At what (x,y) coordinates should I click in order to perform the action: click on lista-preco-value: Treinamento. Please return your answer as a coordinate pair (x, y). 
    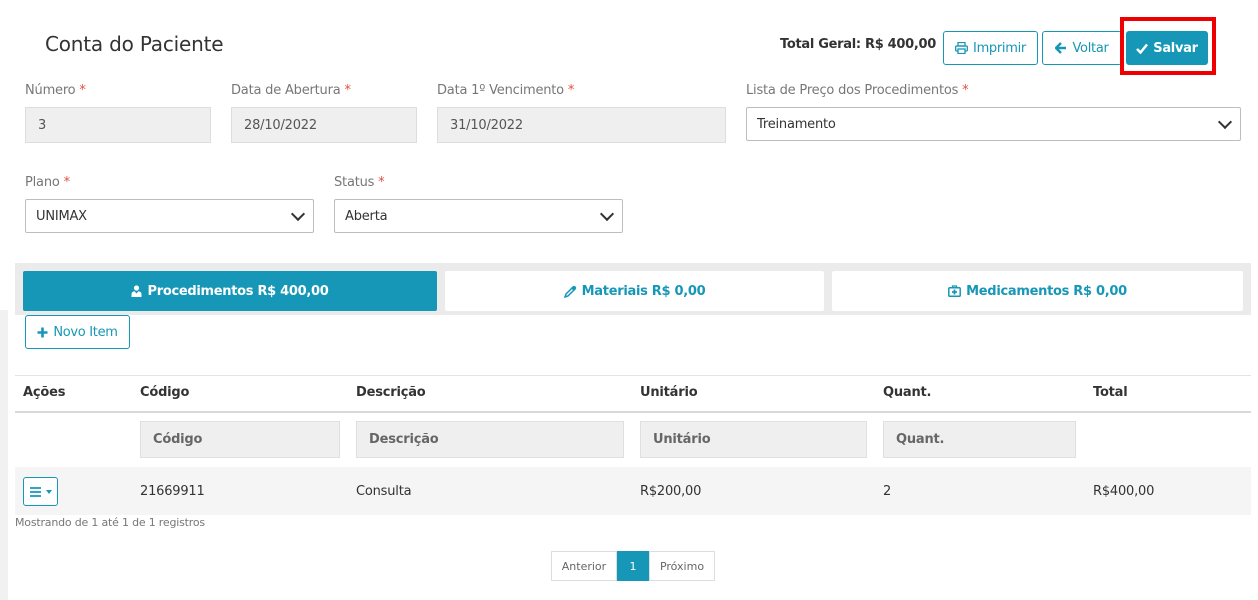
    Looking at the image, I should click on (796, 124).